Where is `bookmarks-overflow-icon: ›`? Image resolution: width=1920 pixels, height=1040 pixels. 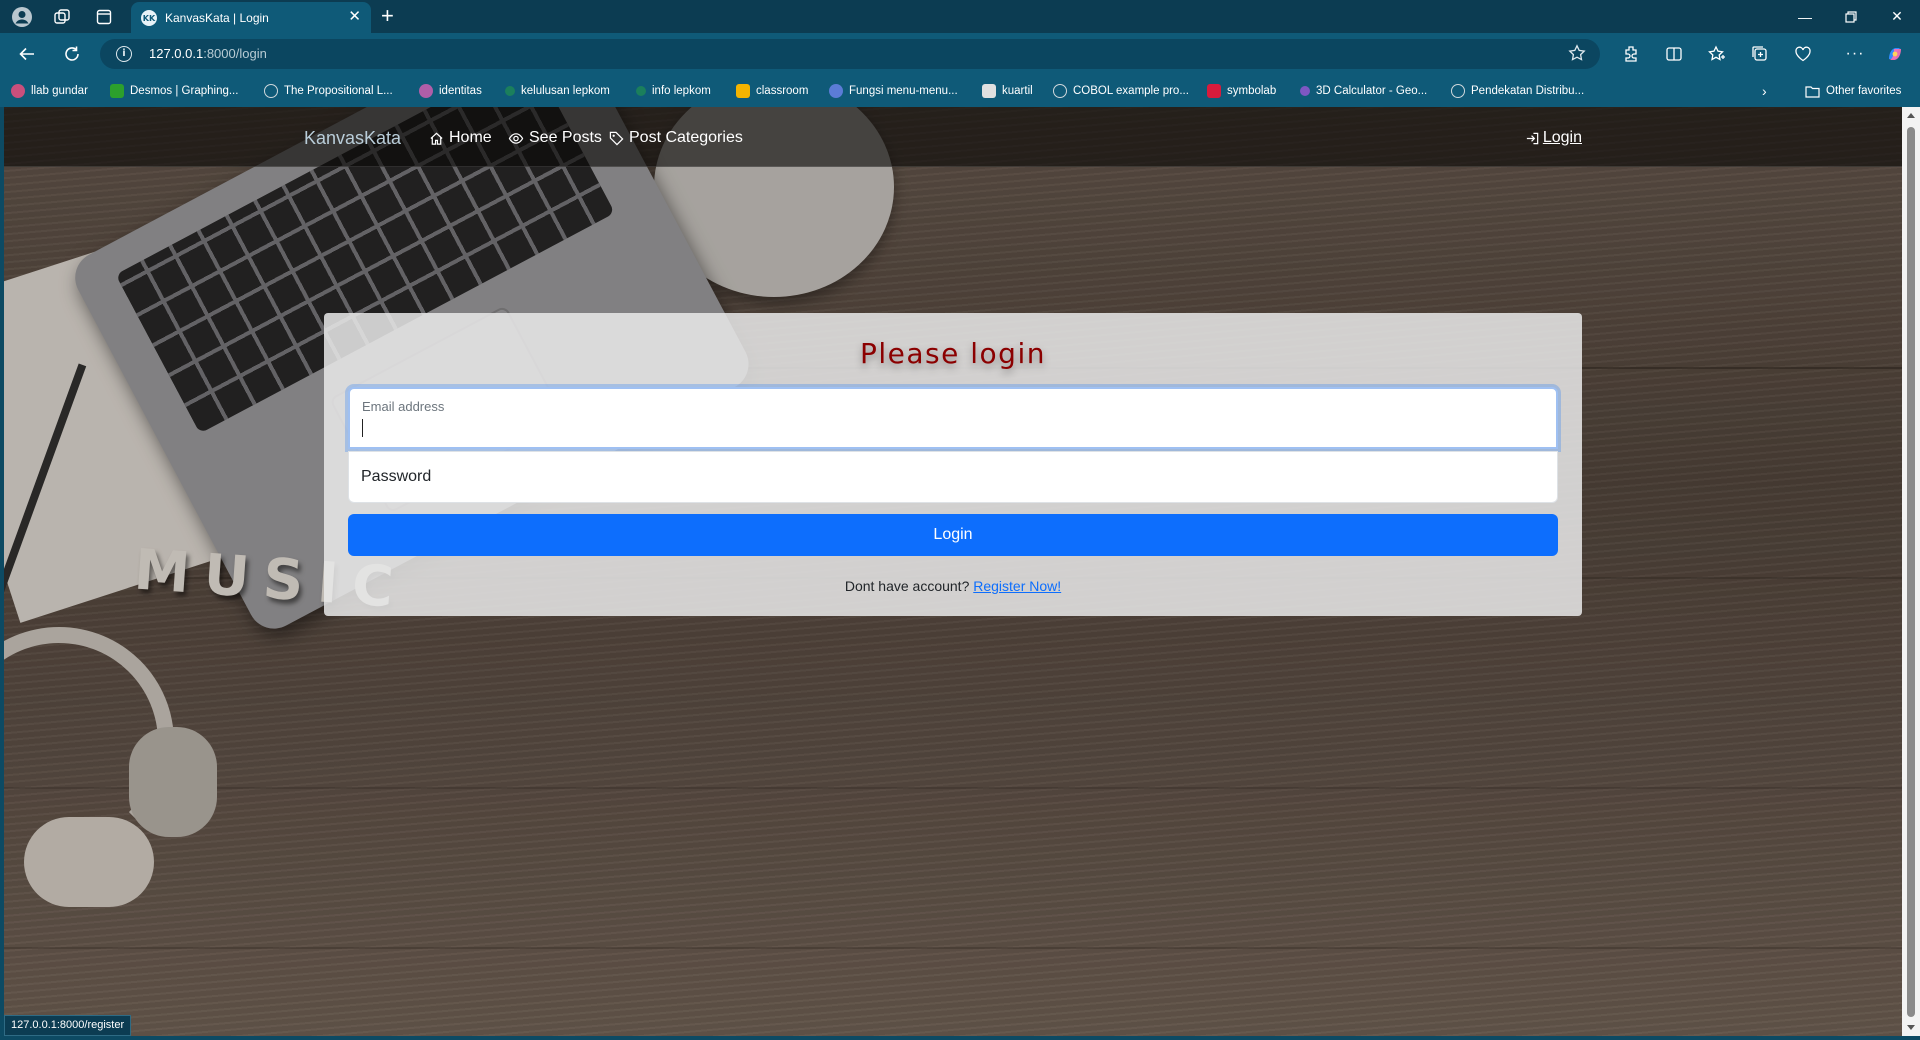
bookmarks-overflow-icon: › is located at coordinates (1764, 91).